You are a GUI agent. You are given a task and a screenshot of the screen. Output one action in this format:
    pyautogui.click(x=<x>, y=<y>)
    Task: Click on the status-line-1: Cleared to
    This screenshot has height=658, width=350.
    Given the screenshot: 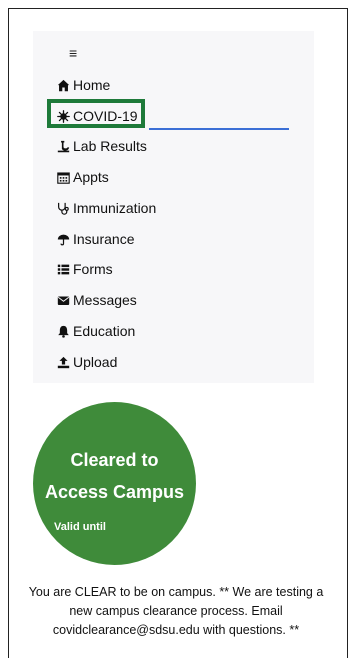 What is the action you would take?
    pyautogui.click(x=114, y=460)
    